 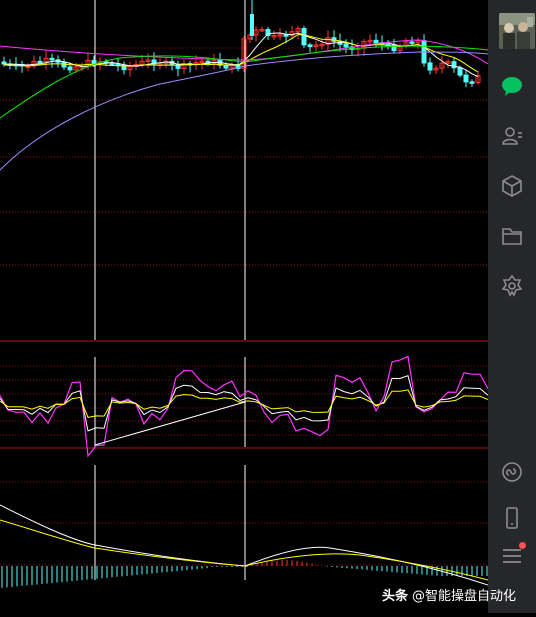 I want to click on ma10-line, so click(x=241, y=53).